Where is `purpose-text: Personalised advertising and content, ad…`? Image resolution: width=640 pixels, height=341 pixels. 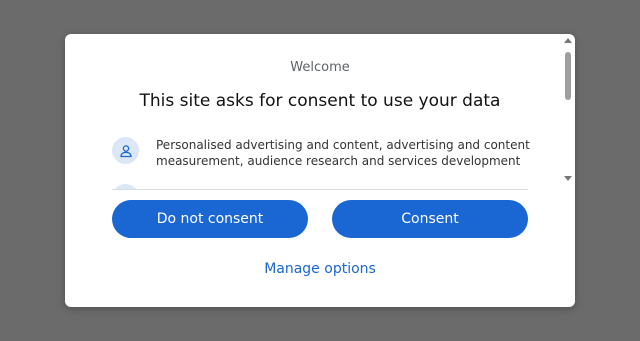
purpose-text: Personalised advertising and content, ad… is located at coordinates (343, 153).